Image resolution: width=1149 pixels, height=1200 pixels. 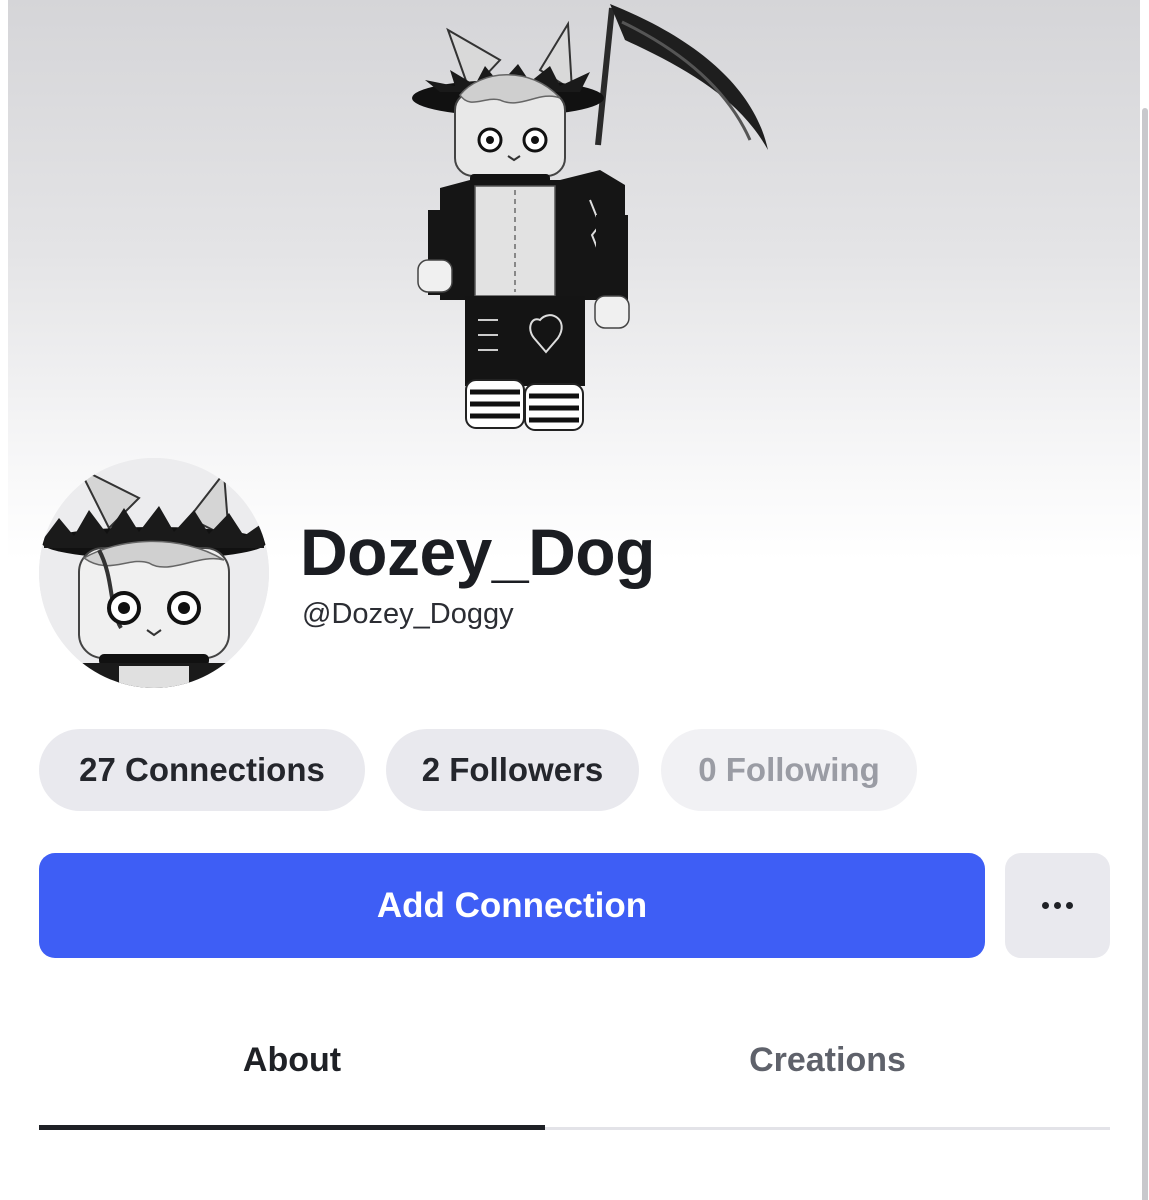 What do you see at coordinates (202, 770) in the screenshot?
I see `connections-count-button: 27 Connections` at bounding box center [202, 770].